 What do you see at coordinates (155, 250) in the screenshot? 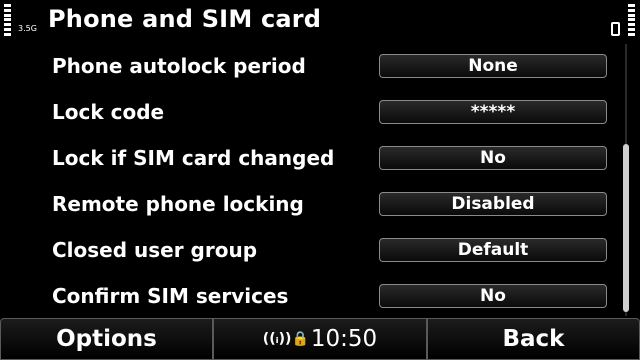
I see `setting-label: Closed user group` at bounding box center [155, 250].